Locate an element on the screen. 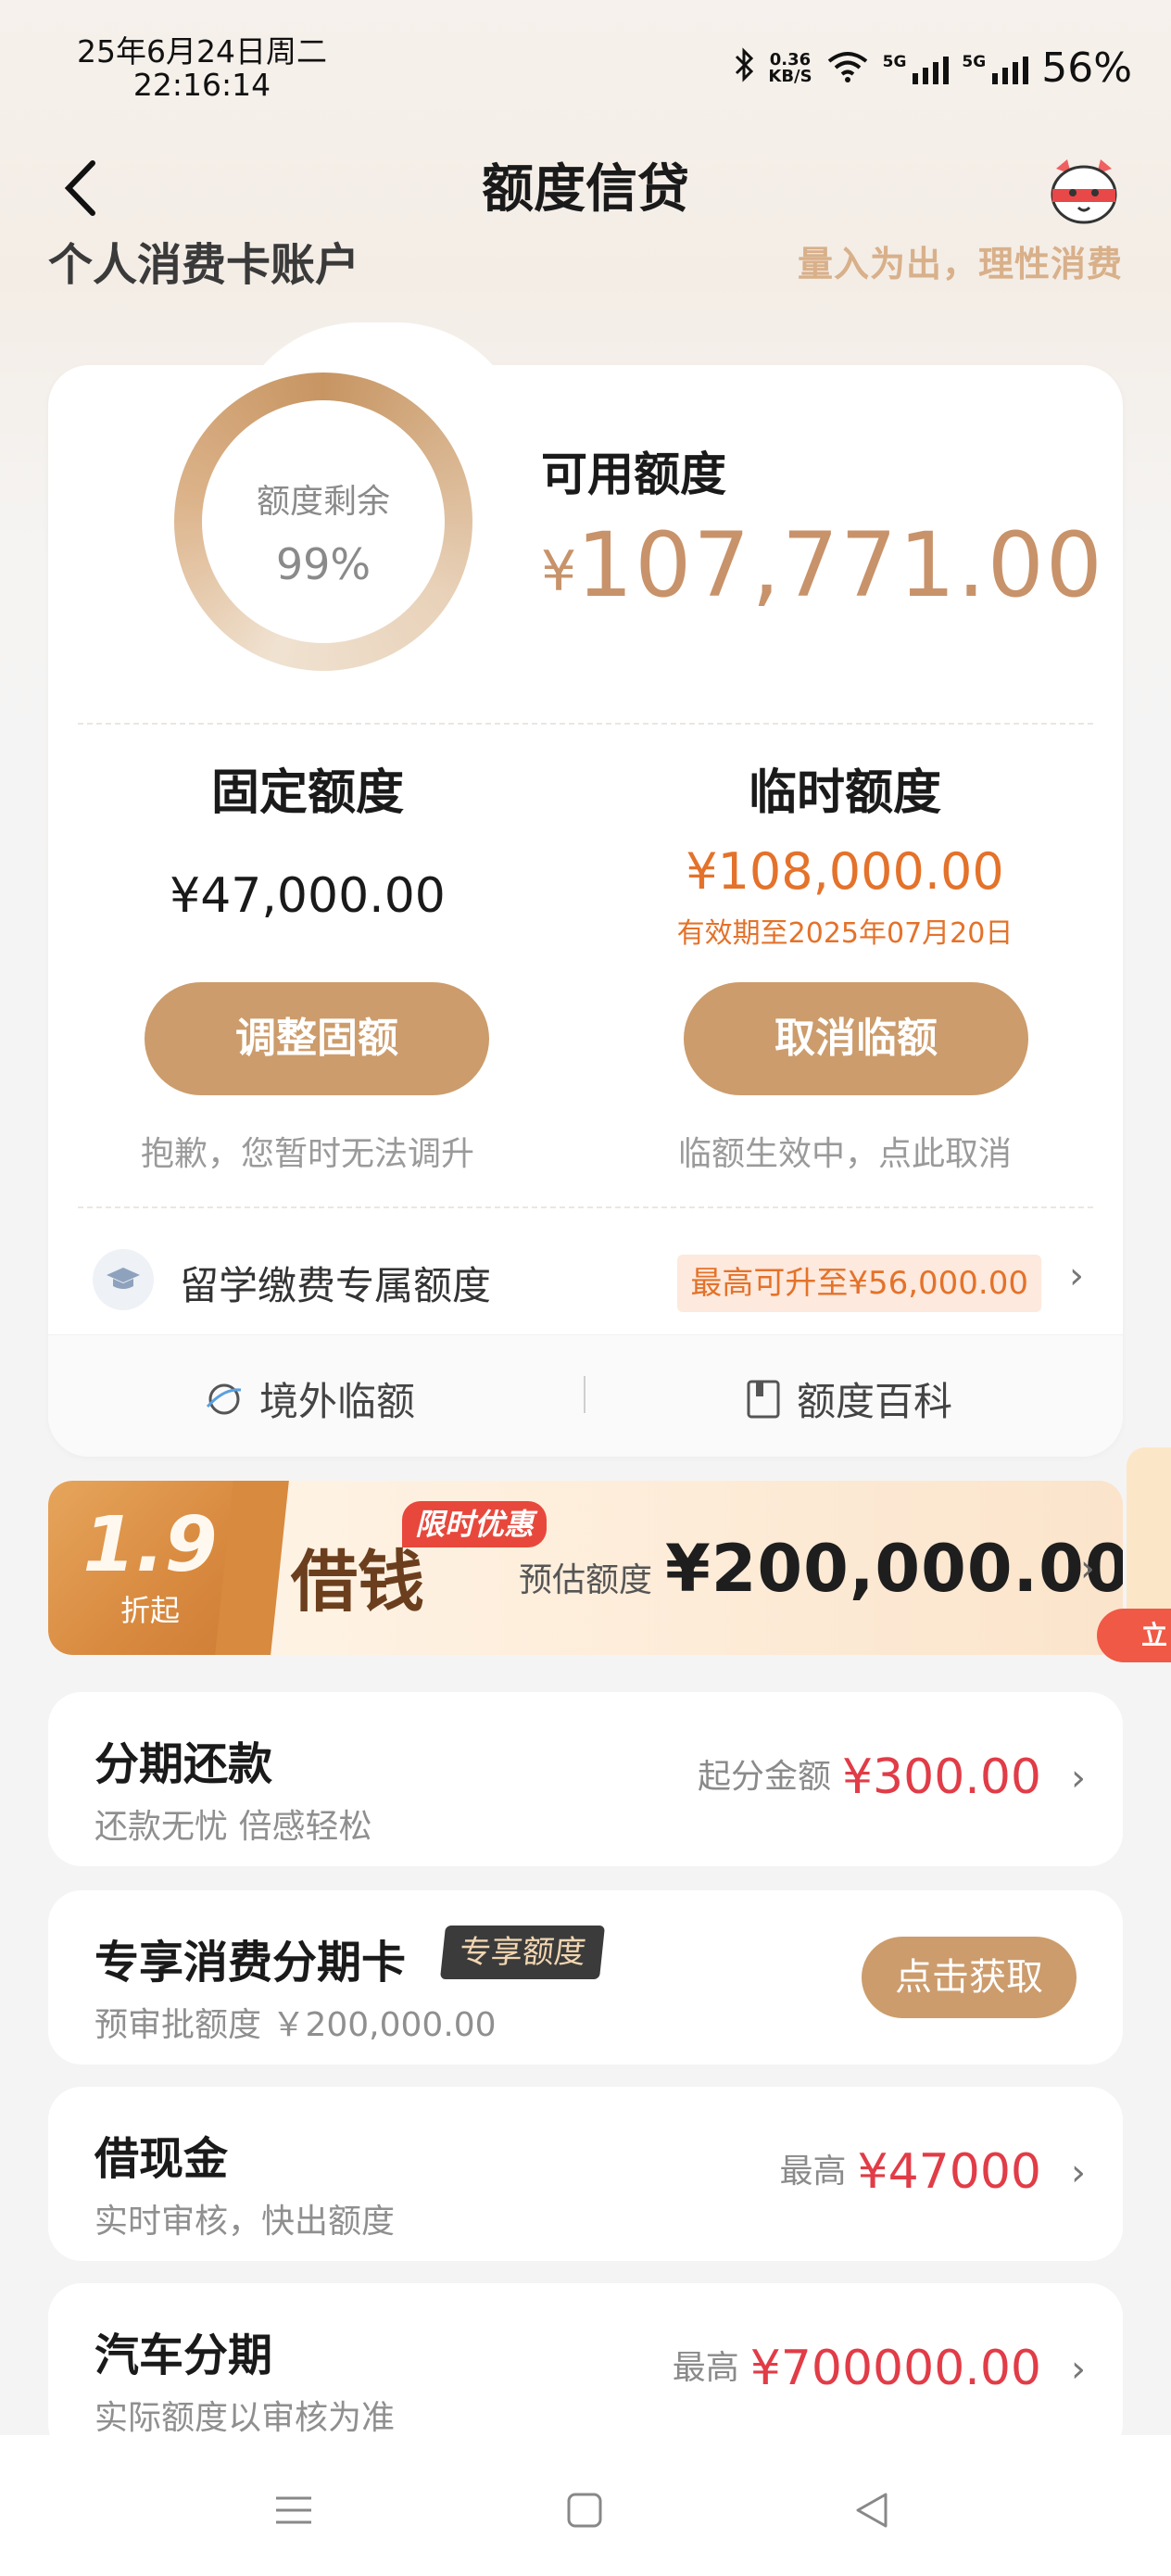  discount-number: 1.9 is located at coordinates (150, 1545).